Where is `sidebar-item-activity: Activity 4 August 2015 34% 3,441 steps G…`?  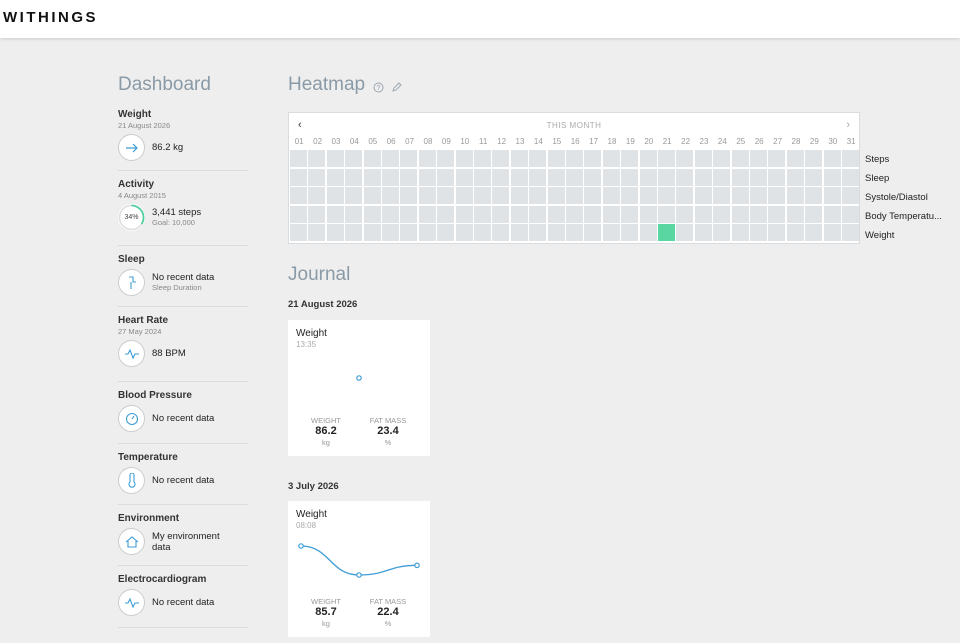
sidebar-item-activity: Activity 4 August 2015 34% 3,441 steps G… is located at coordinates (183, 208).